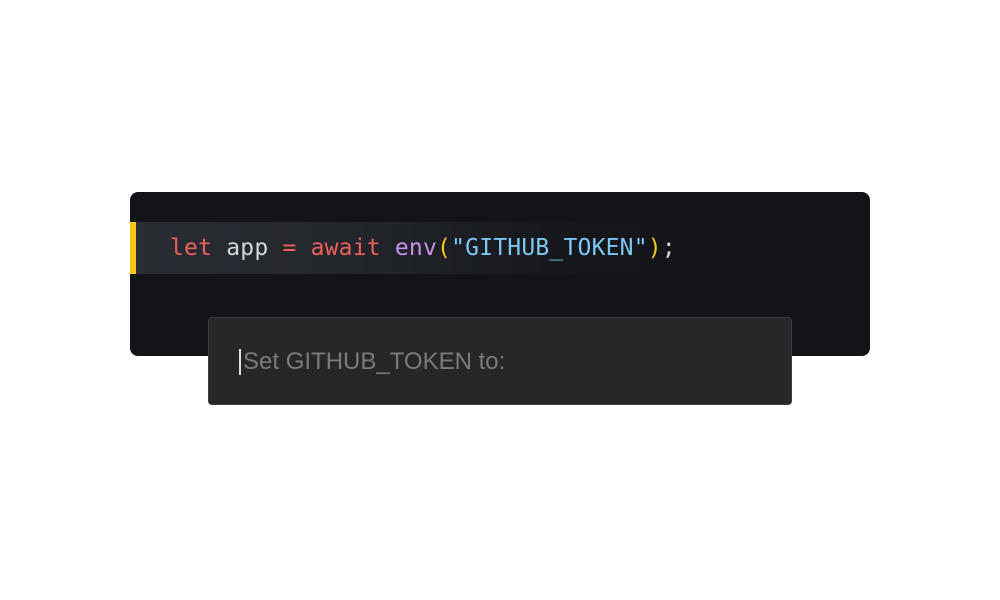 The image size is (1000, 600). Describe the element at coordinates (549, 248) in the screenshot. I see `string-github-token: "GITHUB_TOKEN"` at that location.